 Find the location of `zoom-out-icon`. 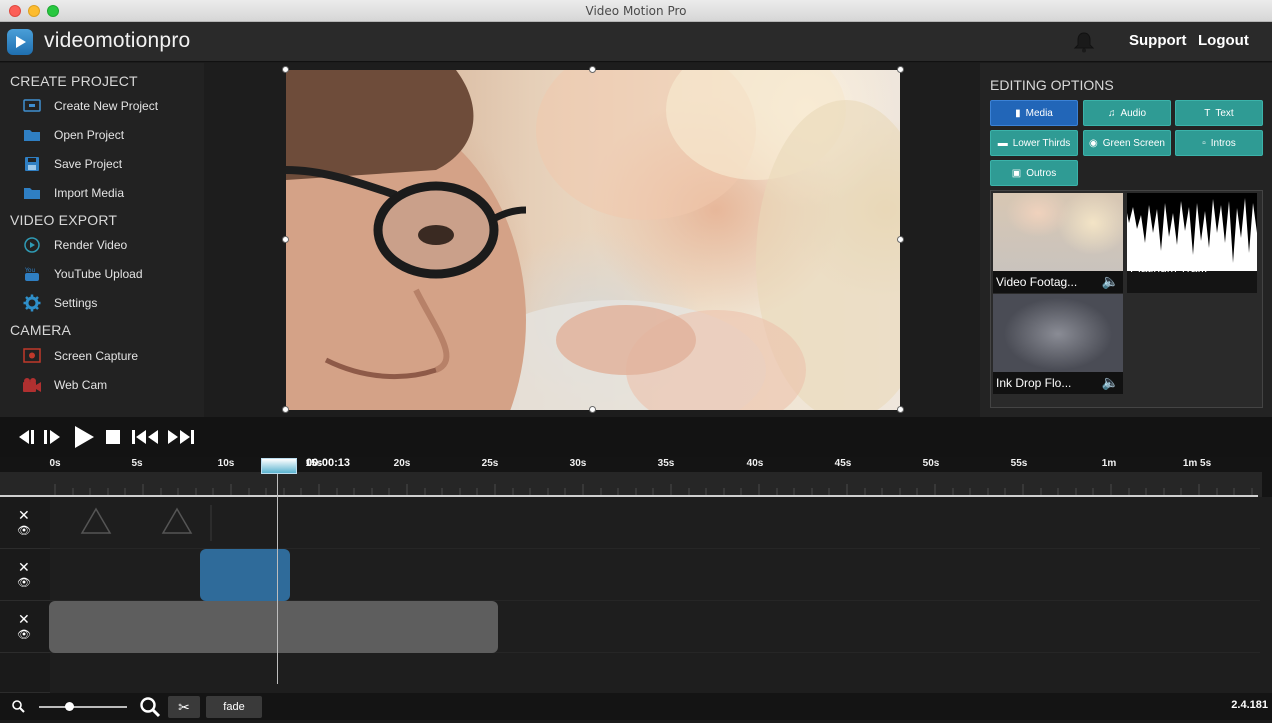

zoom-out-icon is located at coordinates (18, 708).